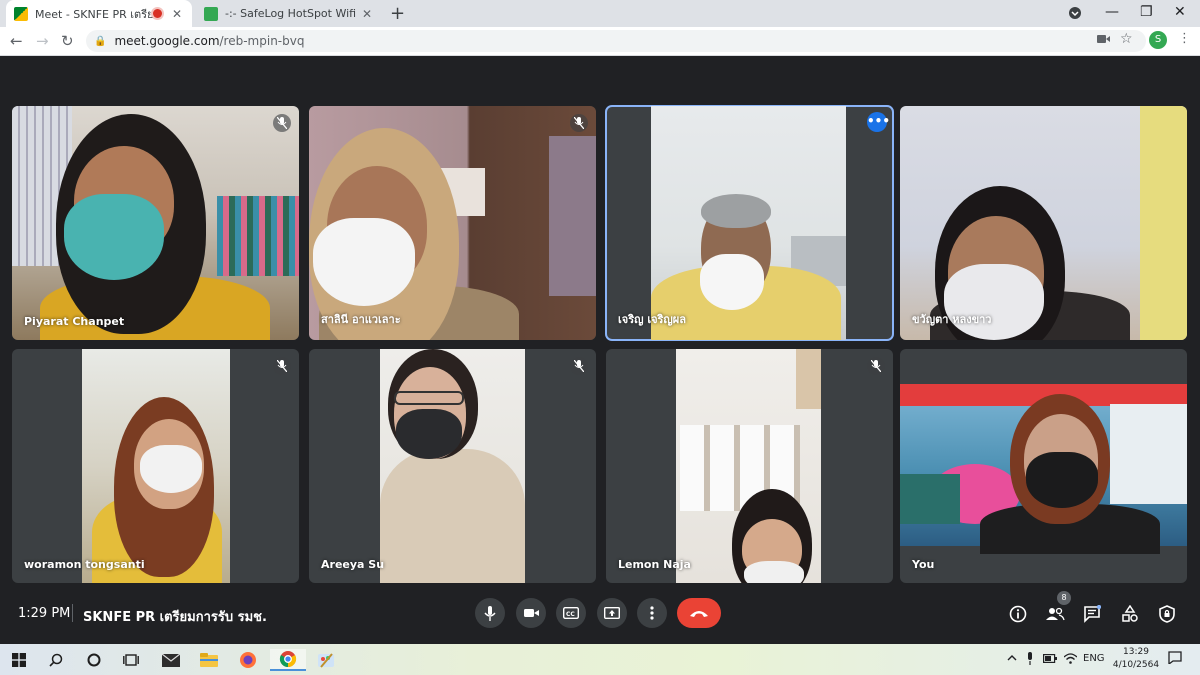 The image size is (1200, 675). I want to click on captions-icon: CC, so click(571, 613).